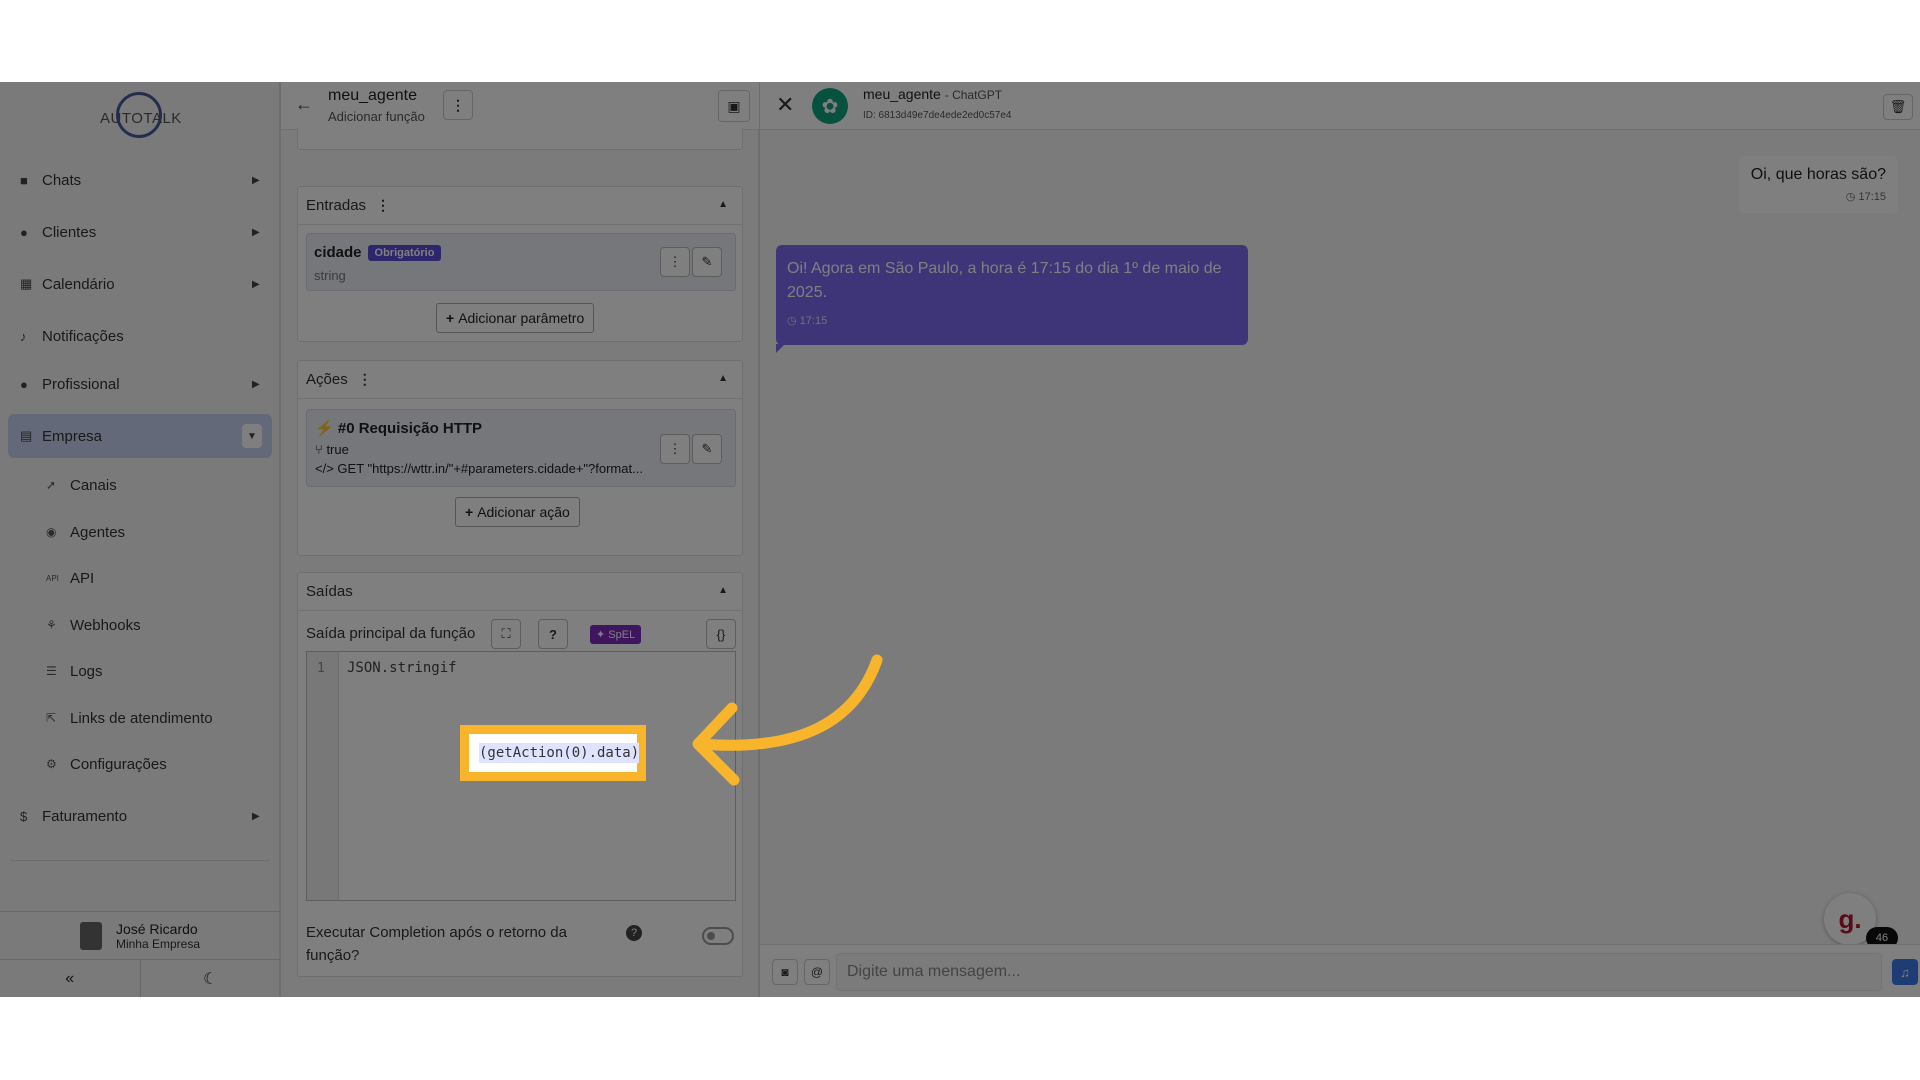 The image size is (1920, 1080). What do you see at coordinates (51, 671) in the screenshot?
I see `list-icon: ☰` at bounding box center [51, 671].